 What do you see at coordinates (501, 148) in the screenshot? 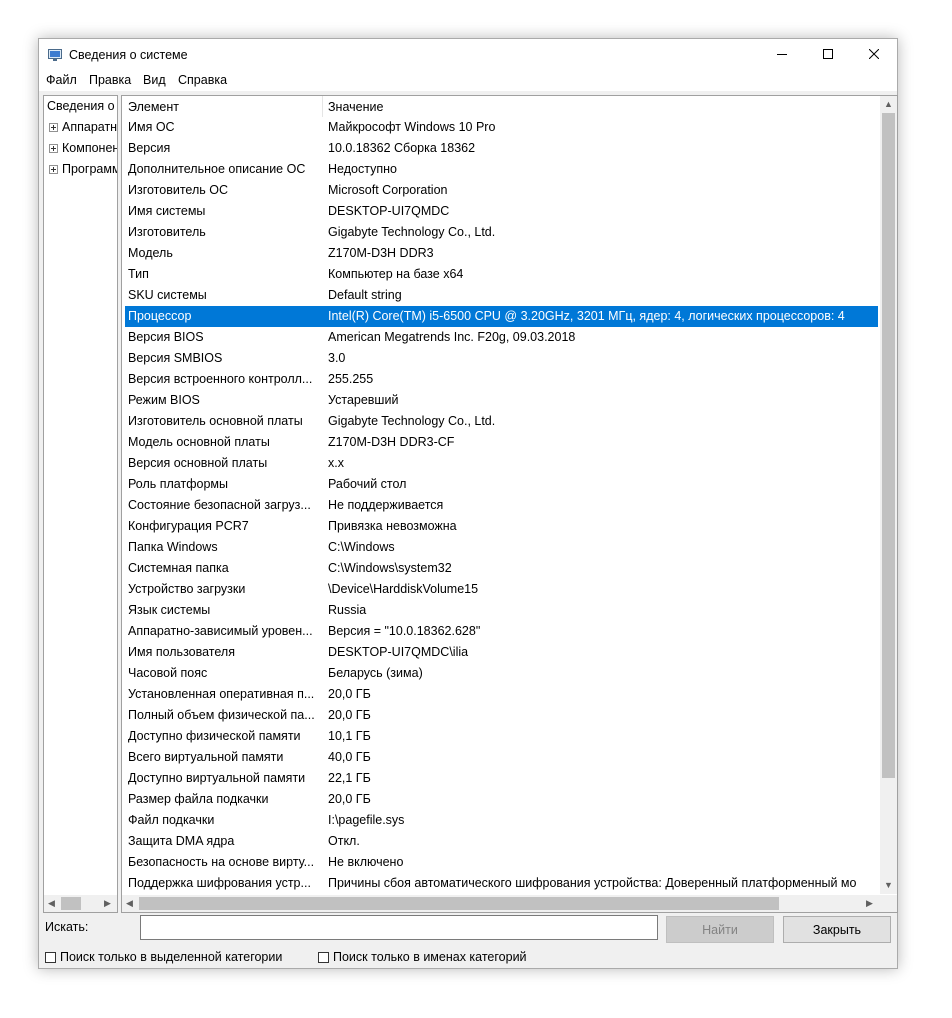
I see `table-row: Версия 10.0.18362 Сборка 18362` at bounding box center [501, 148].